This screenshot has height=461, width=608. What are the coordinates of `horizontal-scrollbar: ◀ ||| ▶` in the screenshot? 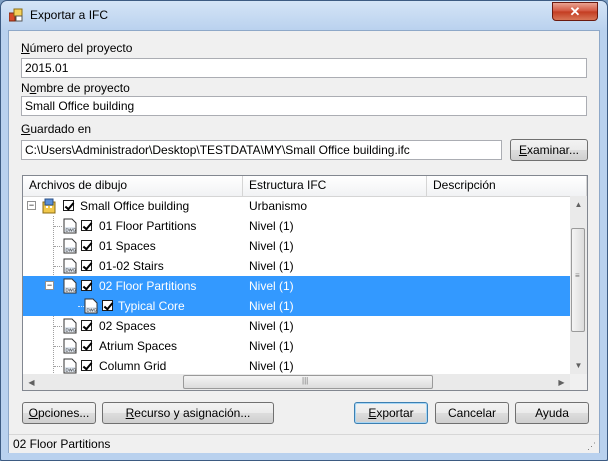 It's located at (296, 382).